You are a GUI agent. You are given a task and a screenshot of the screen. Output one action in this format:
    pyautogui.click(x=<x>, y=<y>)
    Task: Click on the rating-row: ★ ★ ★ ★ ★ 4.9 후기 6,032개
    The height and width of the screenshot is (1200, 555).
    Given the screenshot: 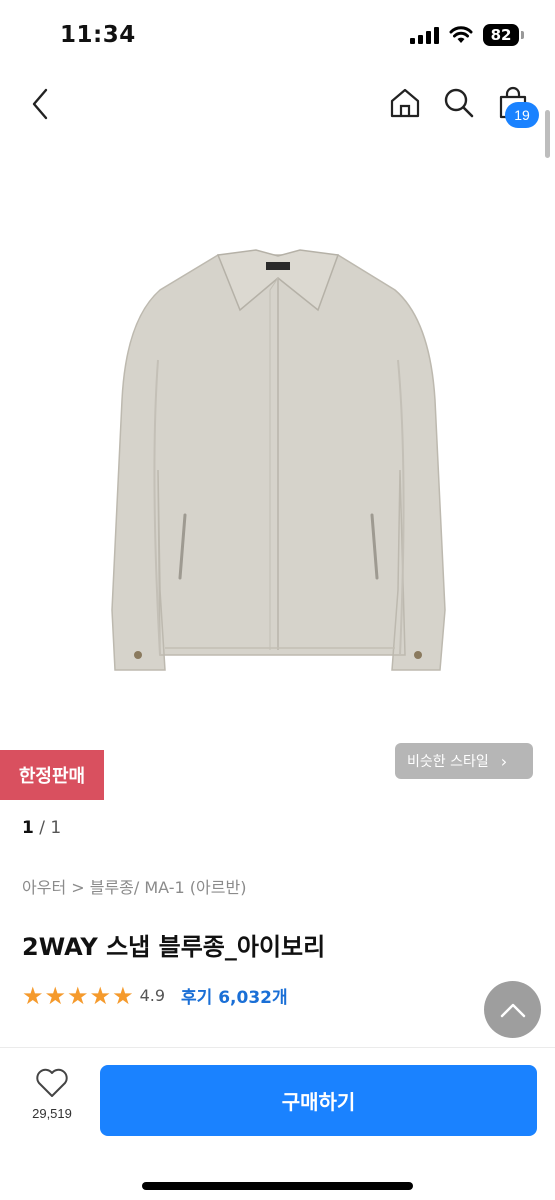 What is the action you would take?
    pyautogui.click(x=155, y=996)
    